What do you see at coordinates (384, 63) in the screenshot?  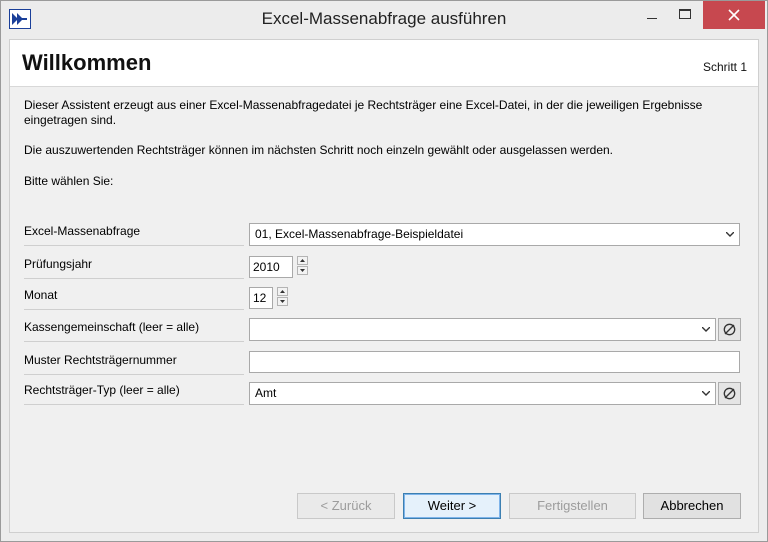 I see `page-header: Willkommen Schritt 1` at bounding box center [384, 63].